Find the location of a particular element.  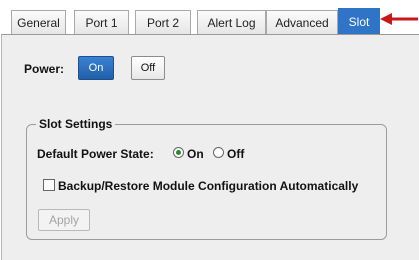

default-power-state-label: Default Power State: is located at coordinates (95, 154).